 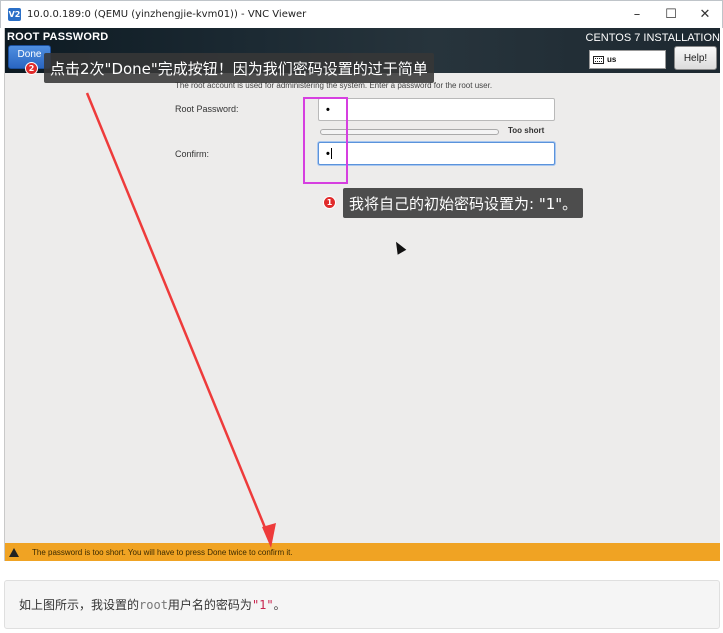 I want to click on caption-card: 如上图所示，我设置的 root 用户名的密码为 "1" 。, so click(x=362, y=604).